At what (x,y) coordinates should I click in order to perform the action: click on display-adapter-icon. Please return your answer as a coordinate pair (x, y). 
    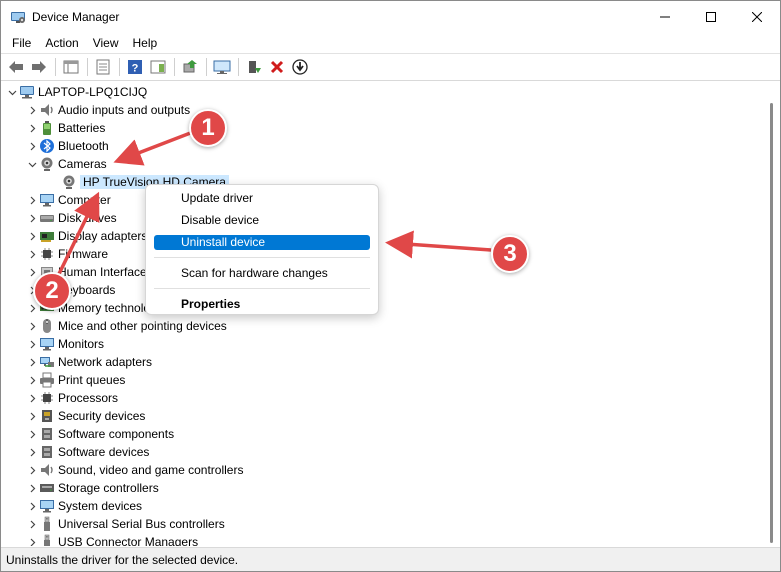
    Looking at the image, I should click on (47, 236).